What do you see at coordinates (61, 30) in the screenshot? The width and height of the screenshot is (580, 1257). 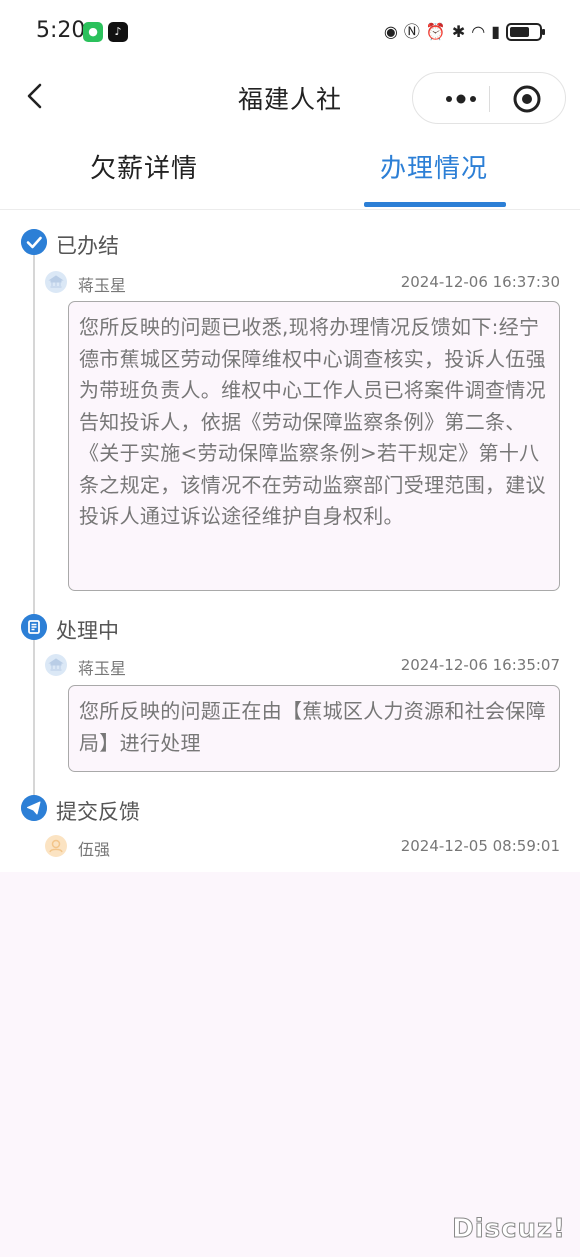 I see `status-time: 5:20` at bounding box center [61, 30].